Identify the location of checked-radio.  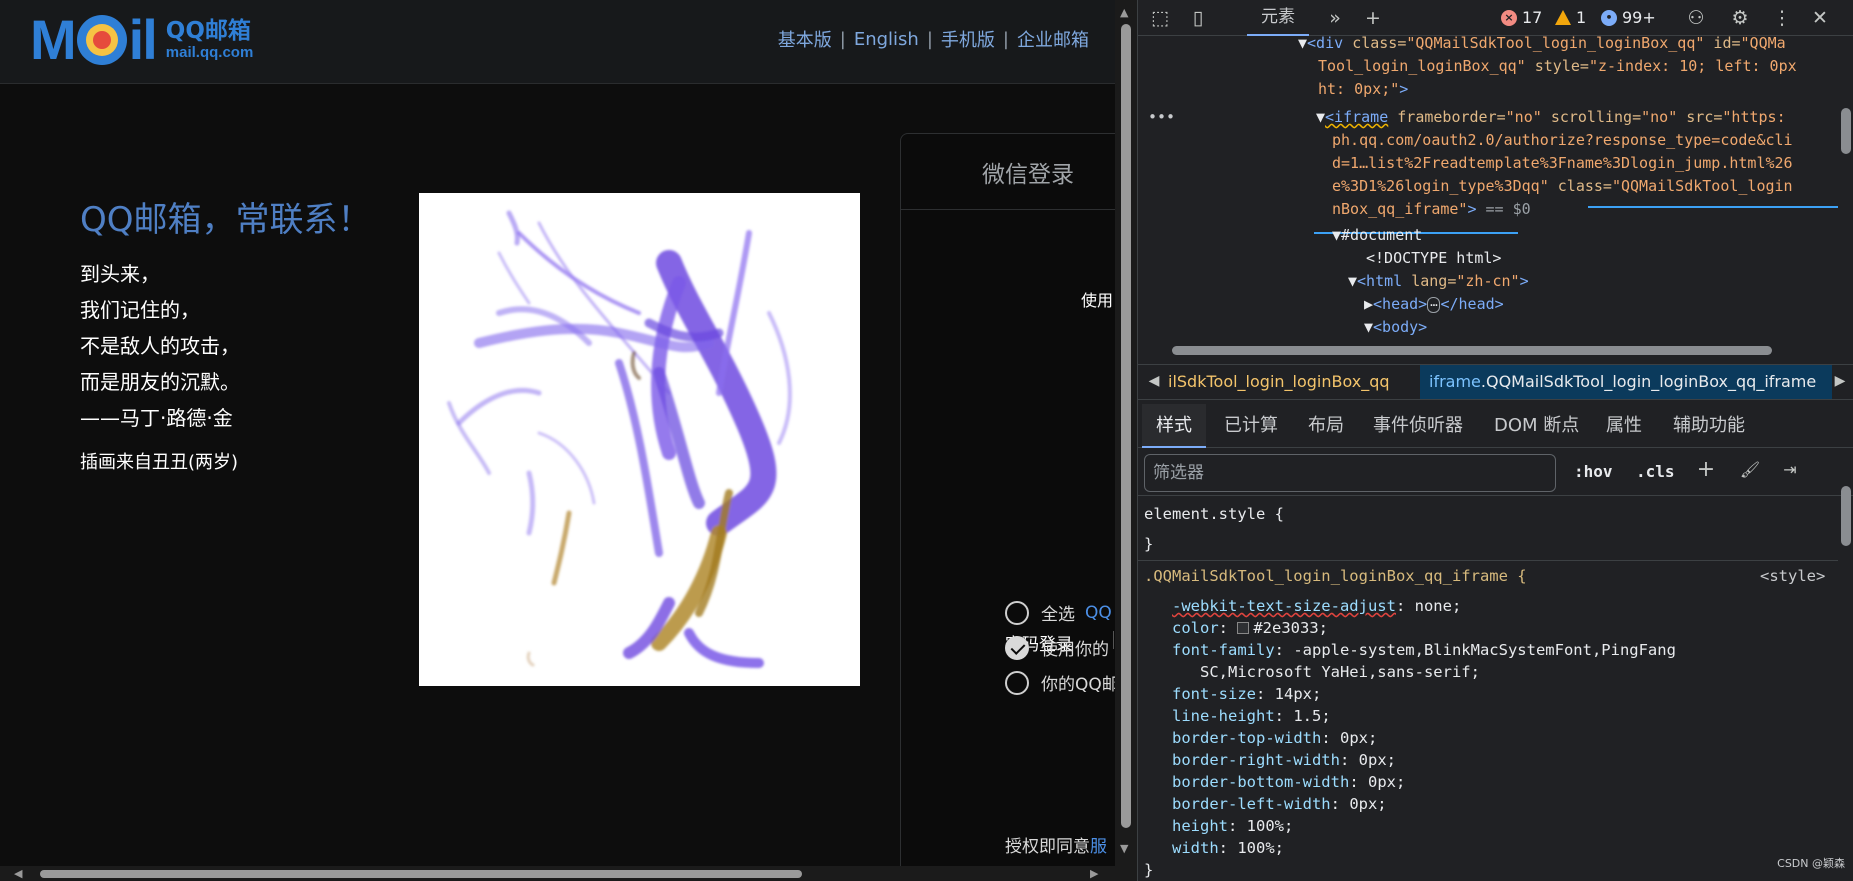
(1017, 647).